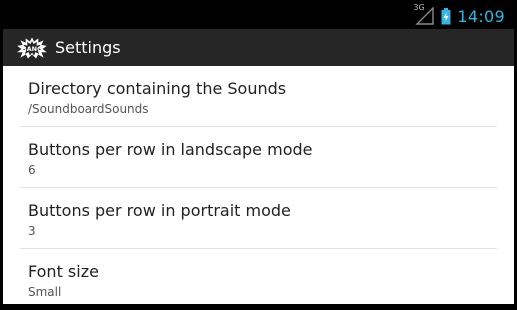  I want to click on pref-title: Buttons per row in landscape mode, so click(170, 149).